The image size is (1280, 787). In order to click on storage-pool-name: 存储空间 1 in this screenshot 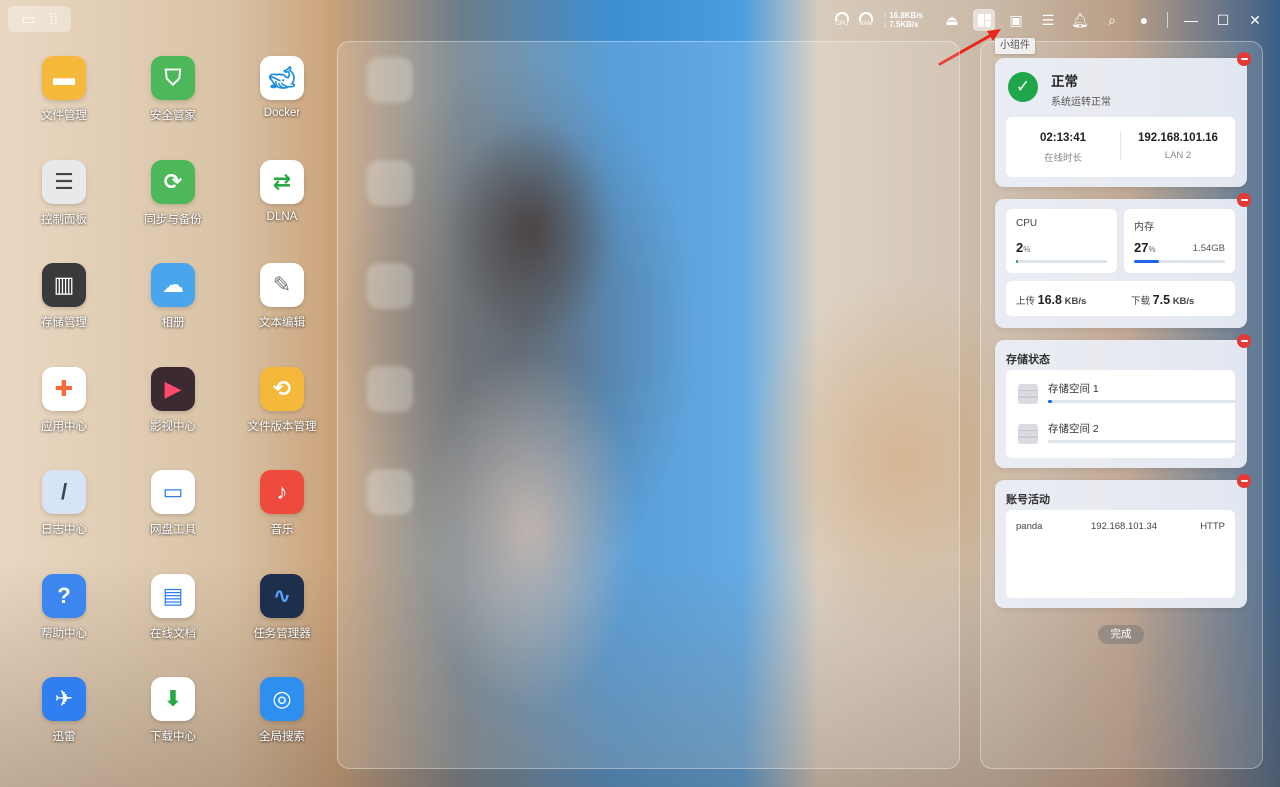, I will do `click(1073, 389)`.